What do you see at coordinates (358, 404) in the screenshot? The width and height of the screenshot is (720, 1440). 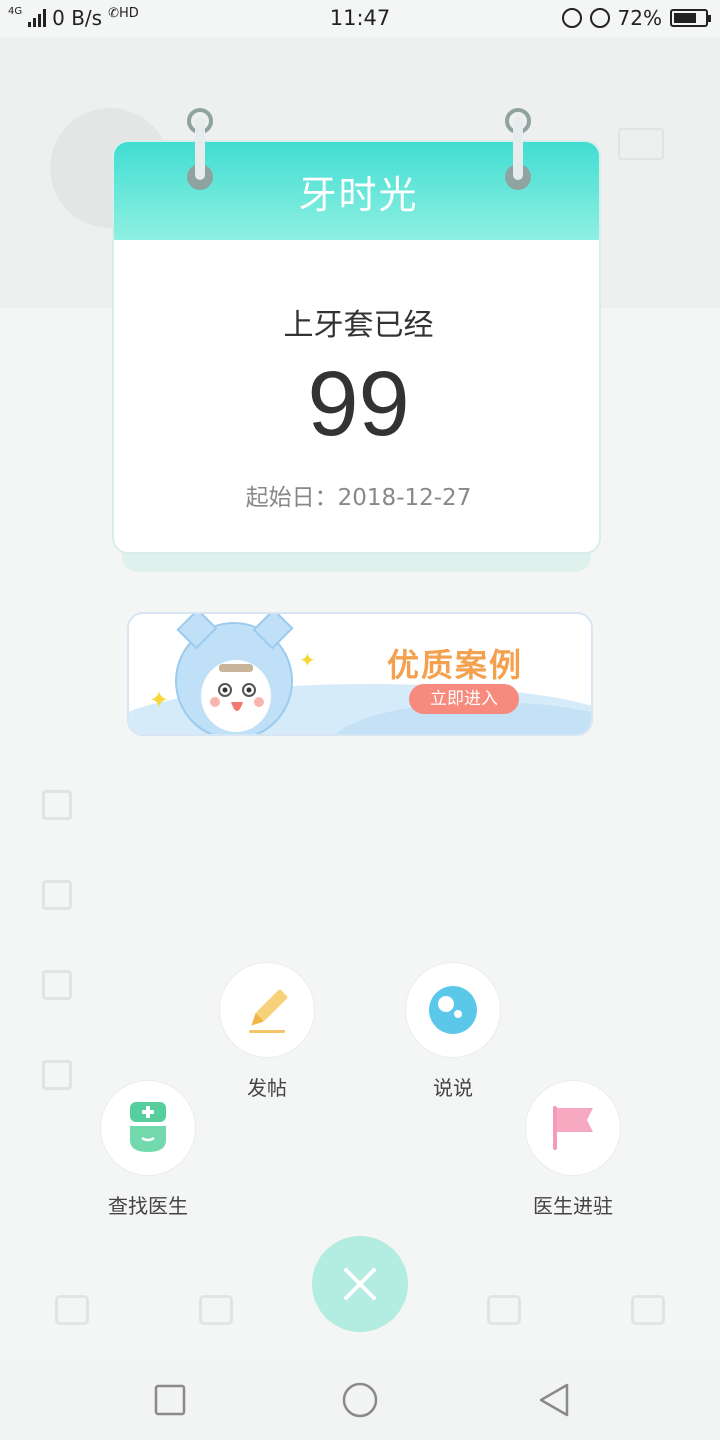 I see `days-count: 99` at bounding box center [358, 404].